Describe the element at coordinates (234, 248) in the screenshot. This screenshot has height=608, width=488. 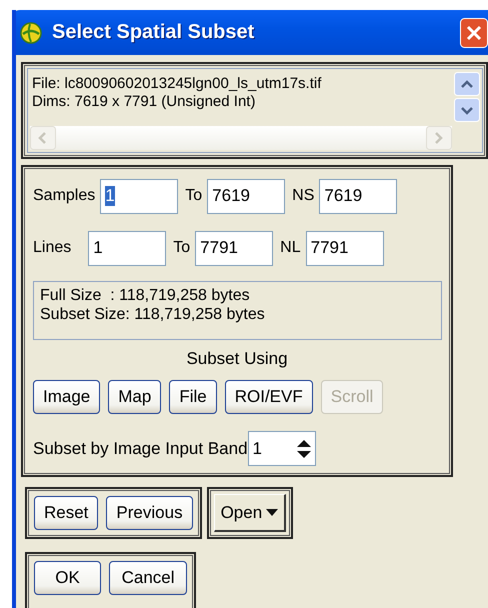
I see `end-field: 7791` at that location.